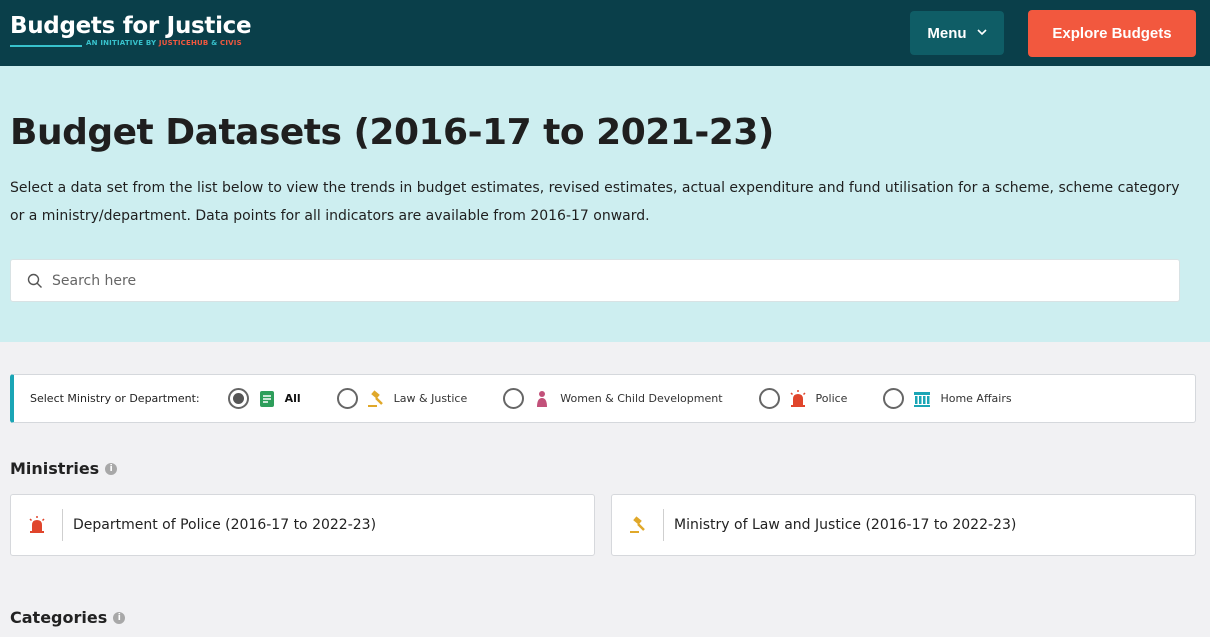 The width and height of the screenshot is (1210, 637). I want to click on filter-option-label: Law & Justice, so click(430, 398).